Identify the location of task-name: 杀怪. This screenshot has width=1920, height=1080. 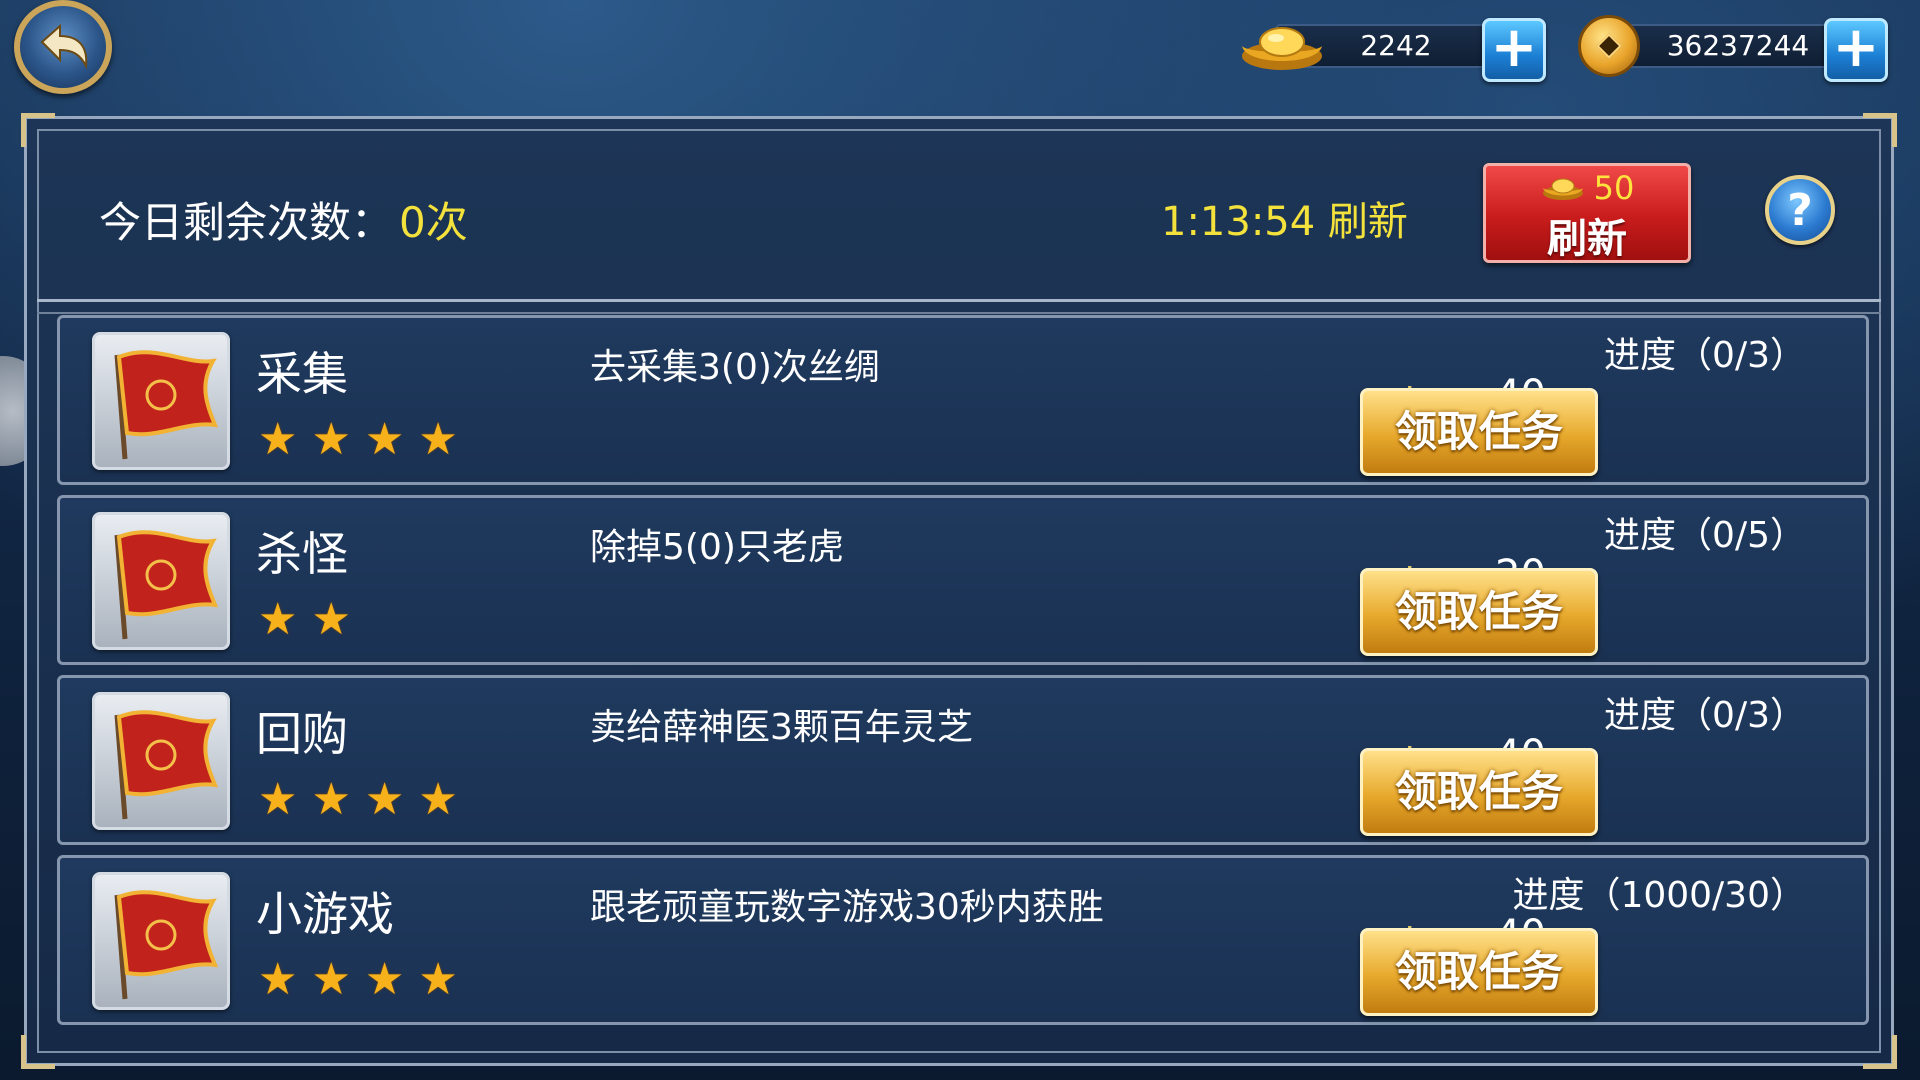
(302, 554).